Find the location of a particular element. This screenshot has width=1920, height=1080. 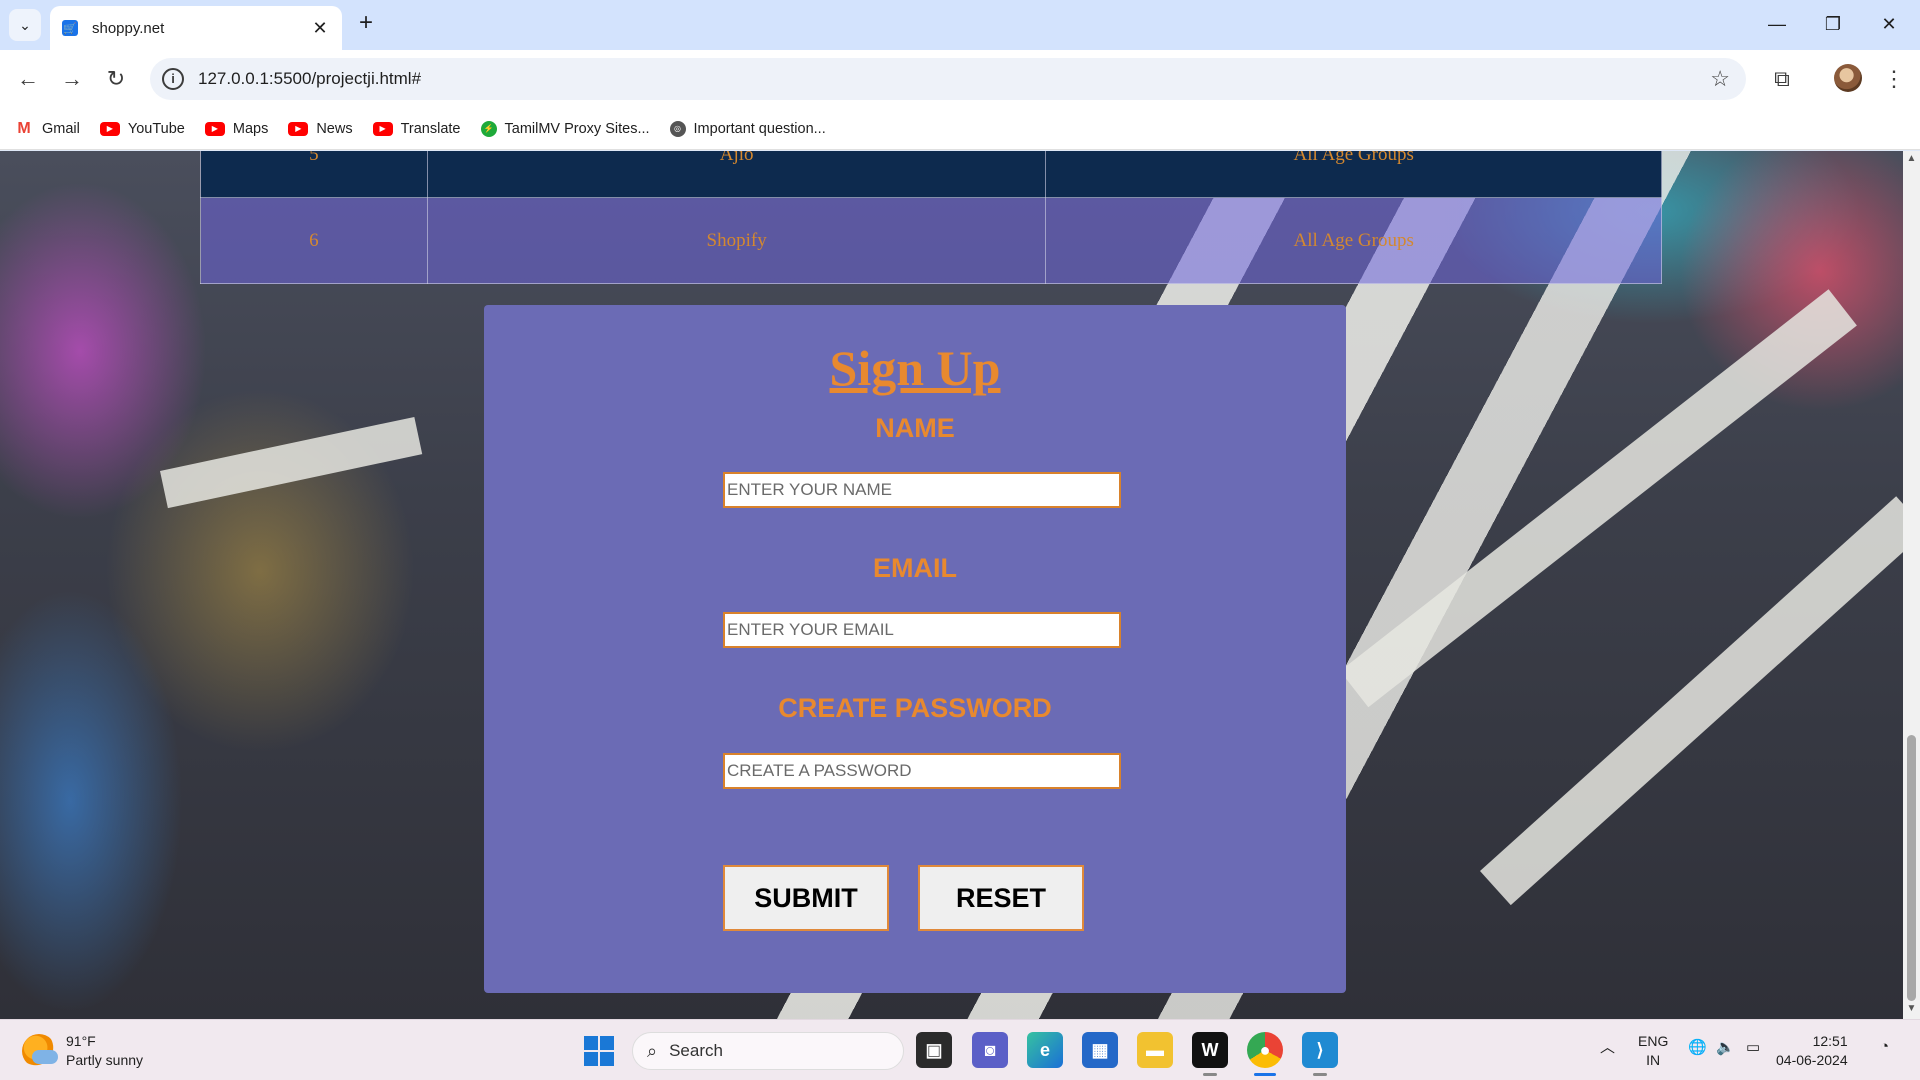

minimize-icon: — is located at coordinates (1777, 24).